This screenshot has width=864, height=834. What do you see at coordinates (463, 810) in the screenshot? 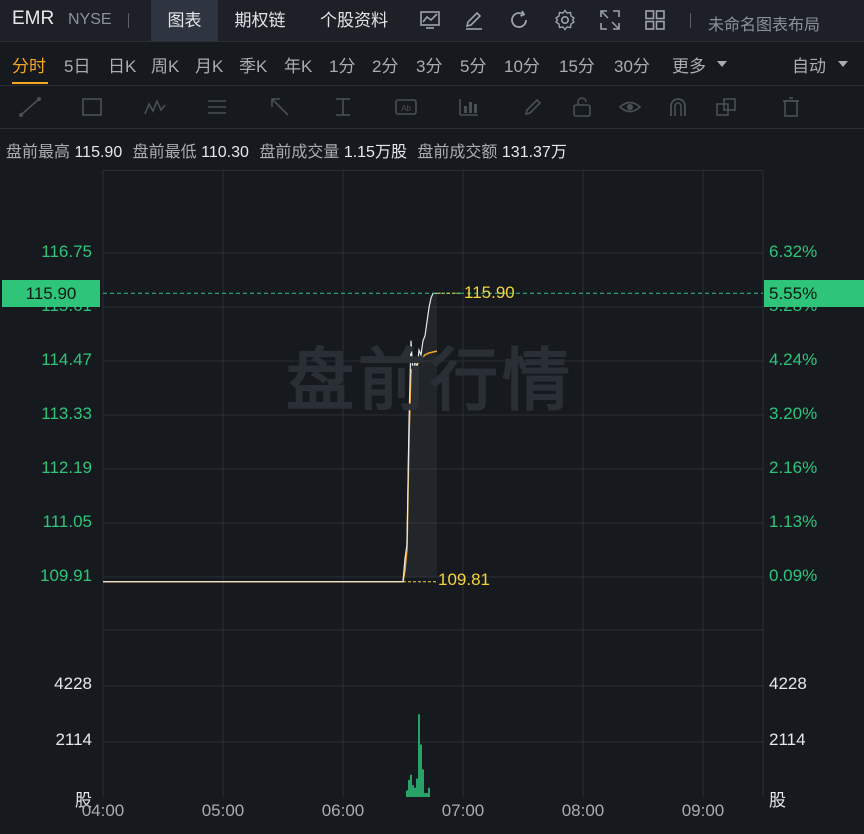
I see `time-tick: 07:00` at bounding box center [463, 810].